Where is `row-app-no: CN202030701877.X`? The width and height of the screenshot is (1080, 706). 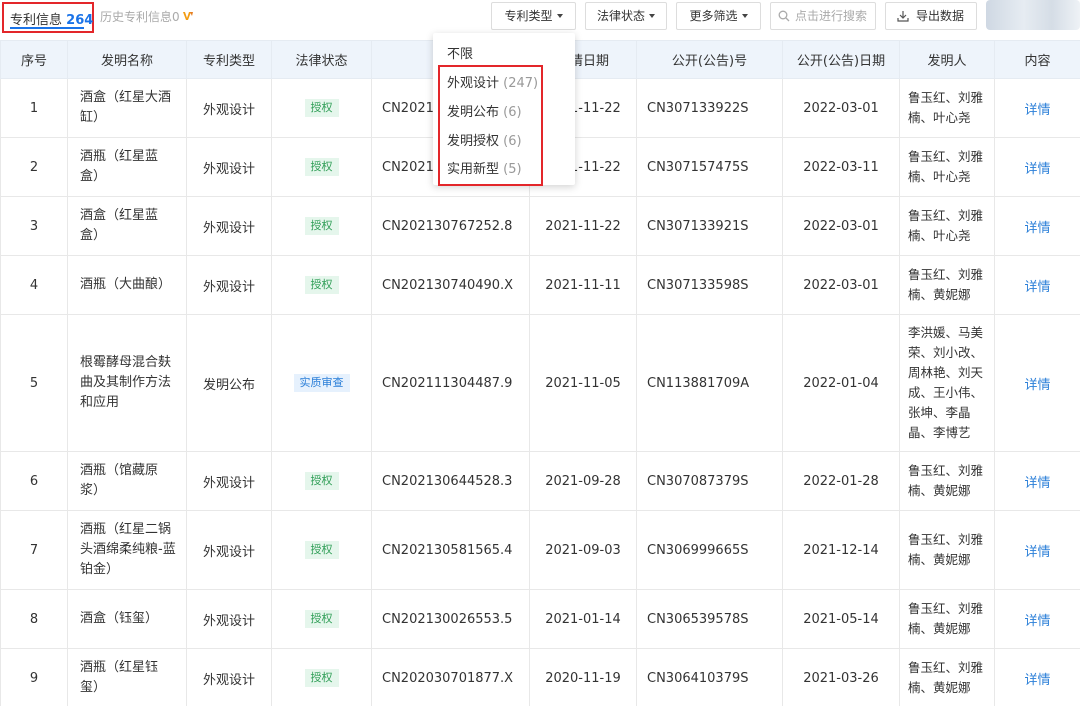
row-app-no: CN202030701877.X is located at coordinates (450, 677).